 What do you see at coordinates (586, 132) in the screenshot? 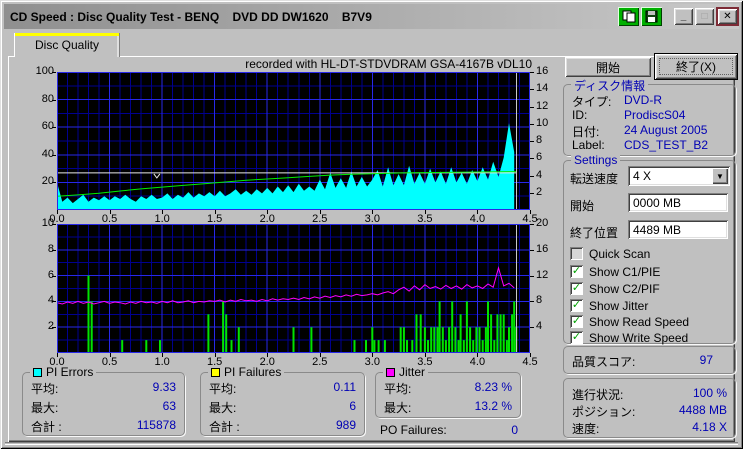
I see `row-label: 日付:` at bounding box center [586, 132].